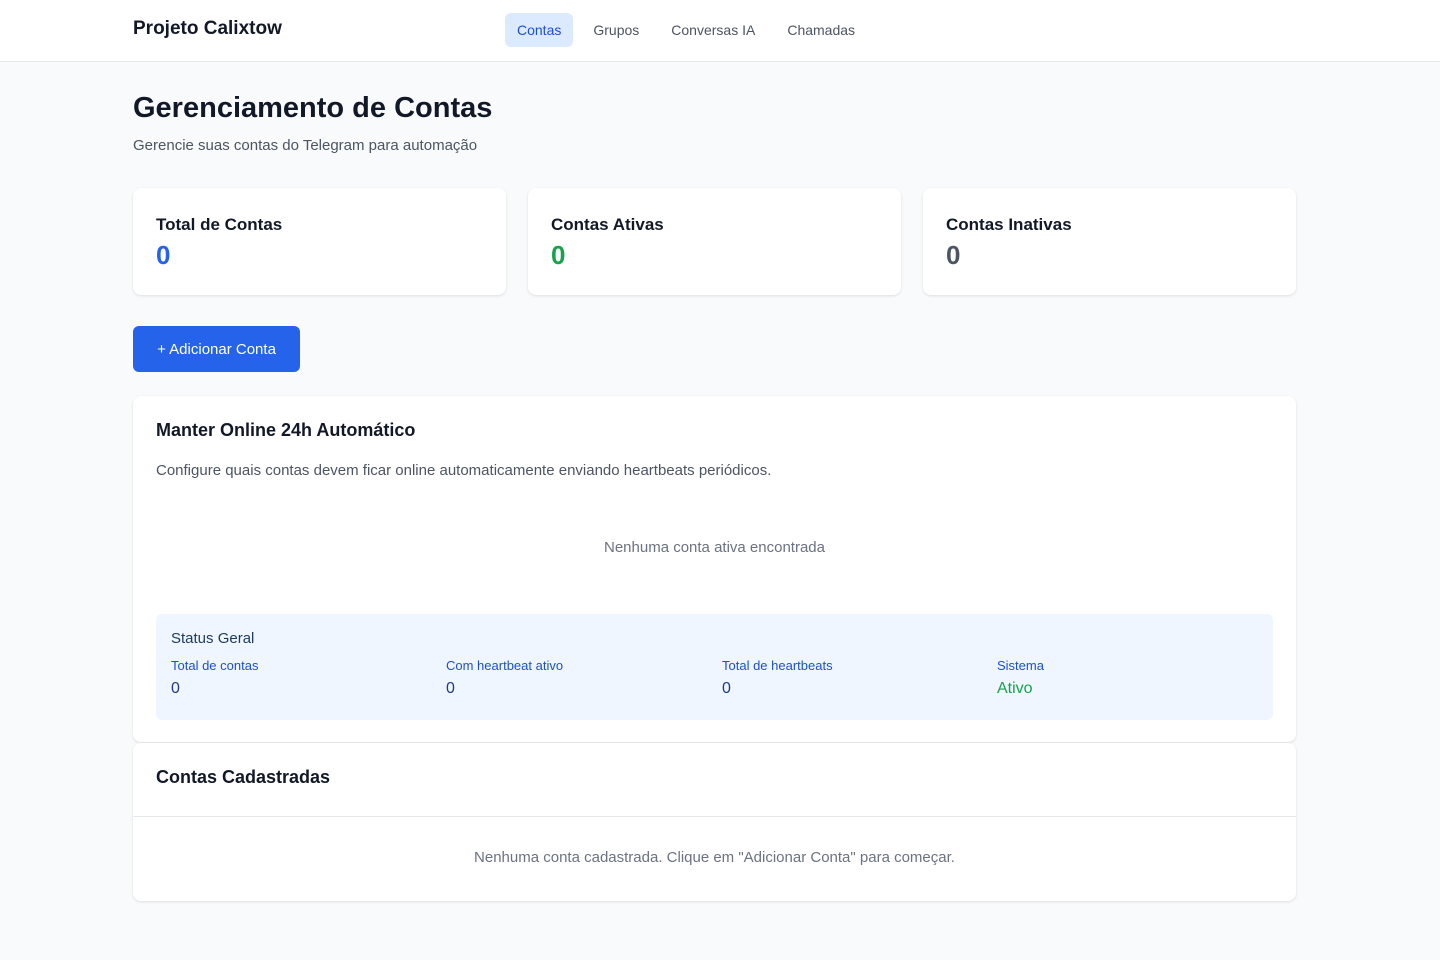  Describe the element at coordinates (714, 816) in the screenshot. I see `divider` at that location.